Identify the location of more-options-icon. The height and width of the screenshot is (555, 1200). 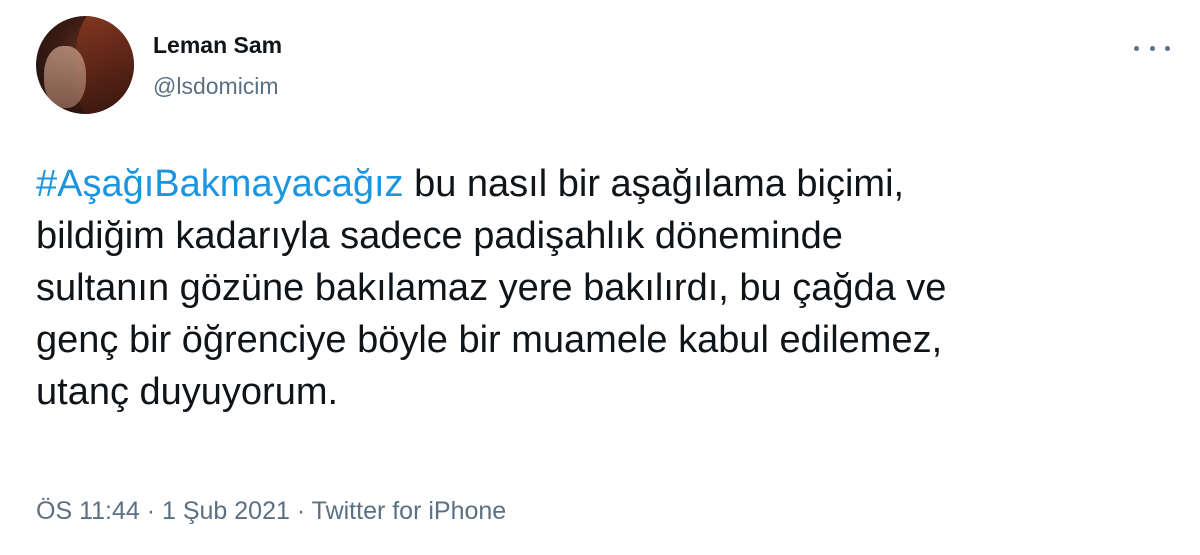
(1152, 48).